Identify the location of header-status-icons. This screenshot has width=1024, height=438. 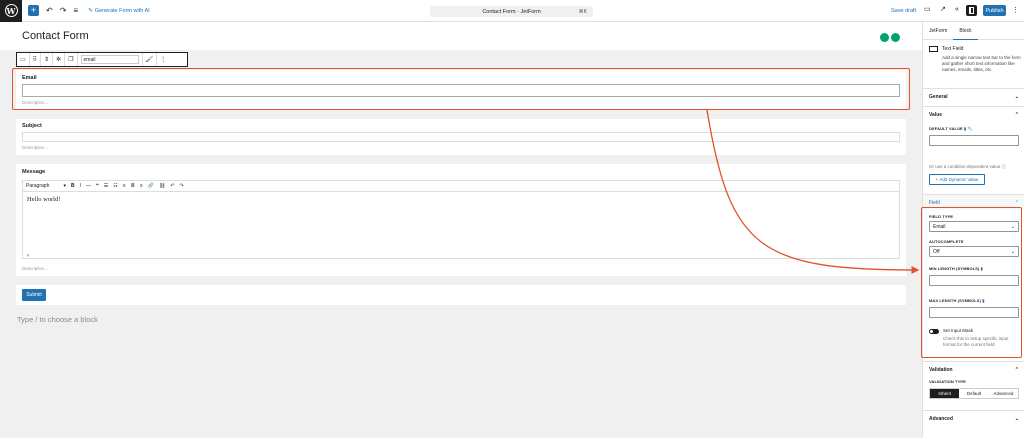
(890, 37).